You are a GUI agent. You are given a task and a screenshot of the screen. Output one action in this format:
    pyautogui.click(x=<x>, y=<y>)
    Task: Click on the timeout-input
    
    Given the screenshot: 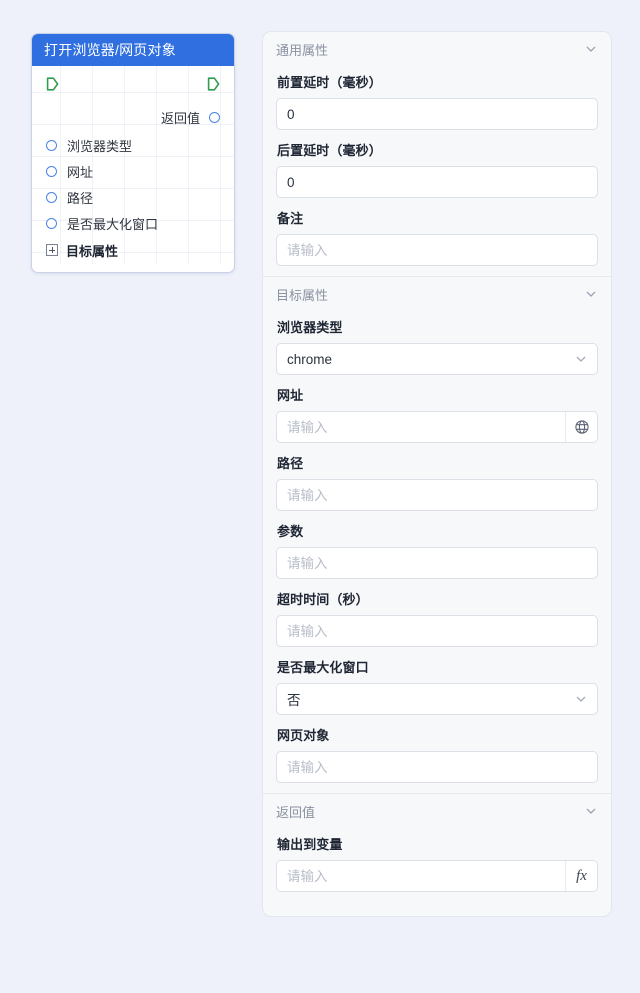 What is the action you would take?
    pyautogui.click(x=437, y=631)
    